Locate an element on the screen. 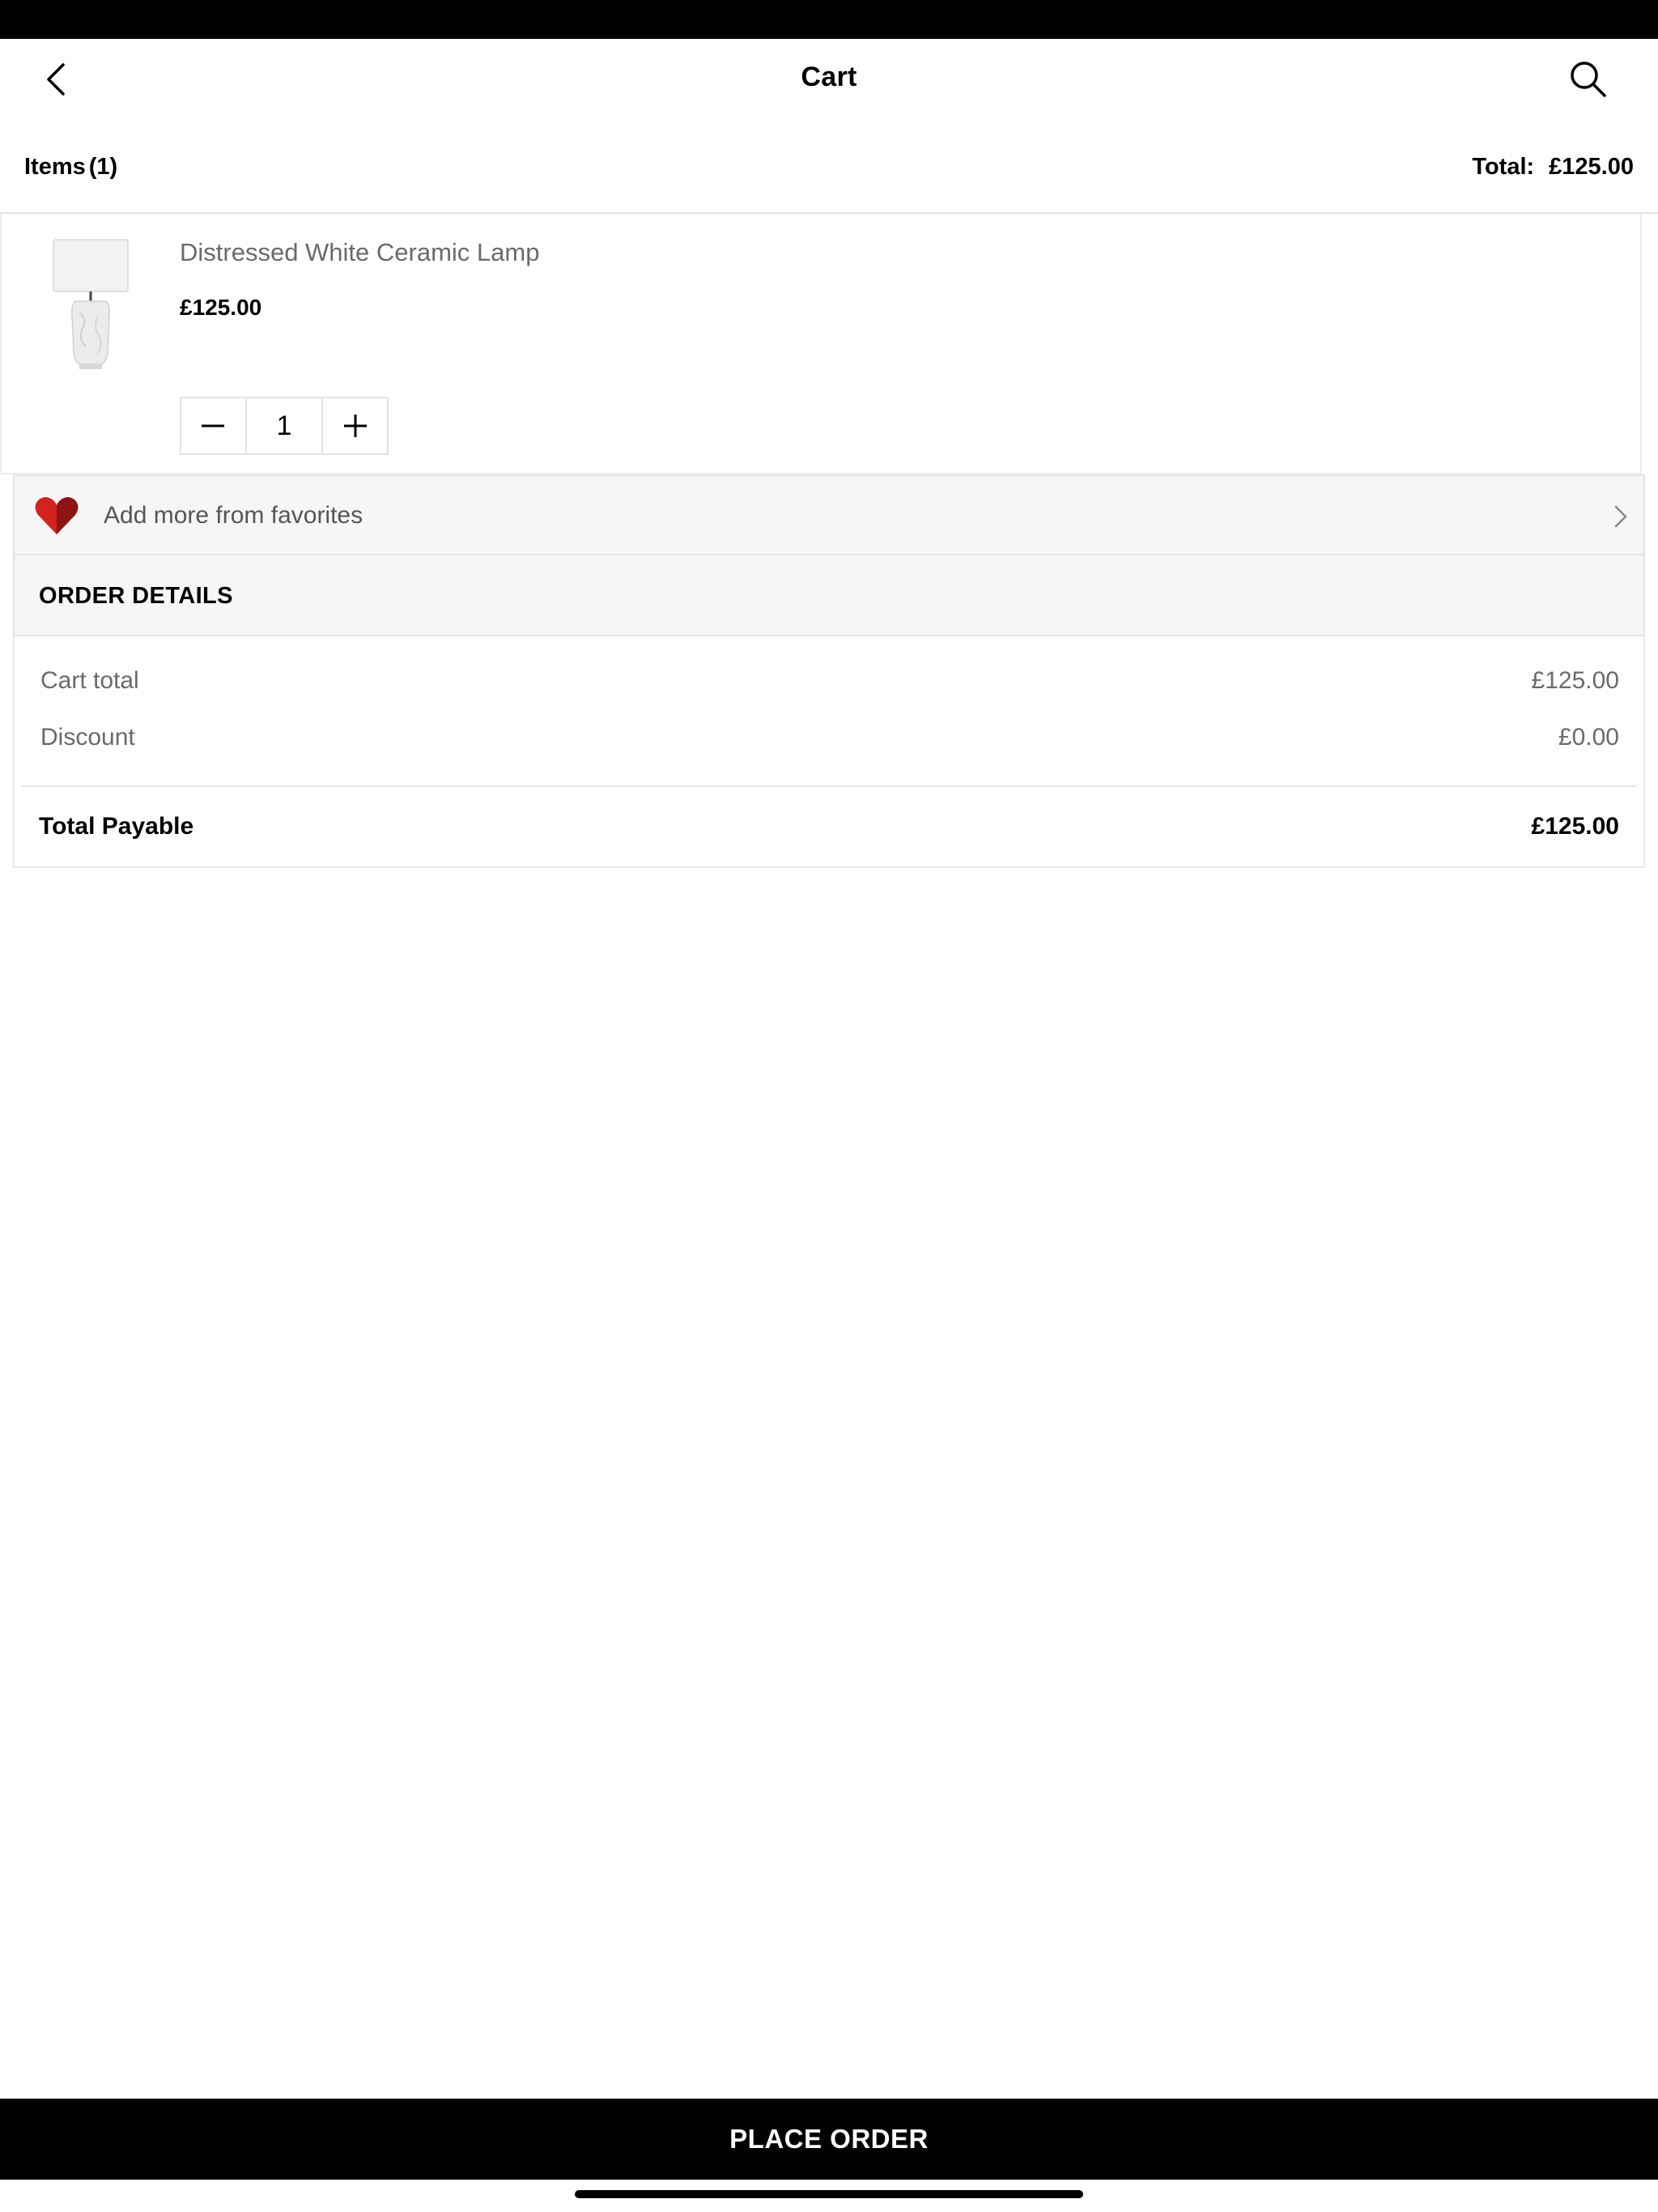 The height and width of the screenshot is (2212, 1658). increase-quantity-button is located at coordinates (355, 426).